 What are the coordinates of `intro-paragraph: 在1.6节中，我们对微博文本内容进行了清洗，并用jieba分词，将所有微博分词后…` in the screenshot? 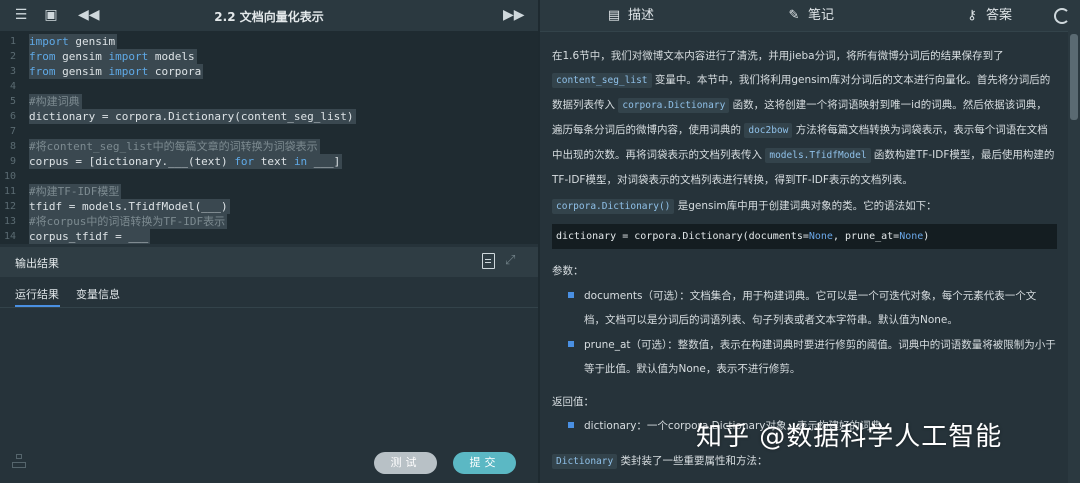 It's located at (804, 118).